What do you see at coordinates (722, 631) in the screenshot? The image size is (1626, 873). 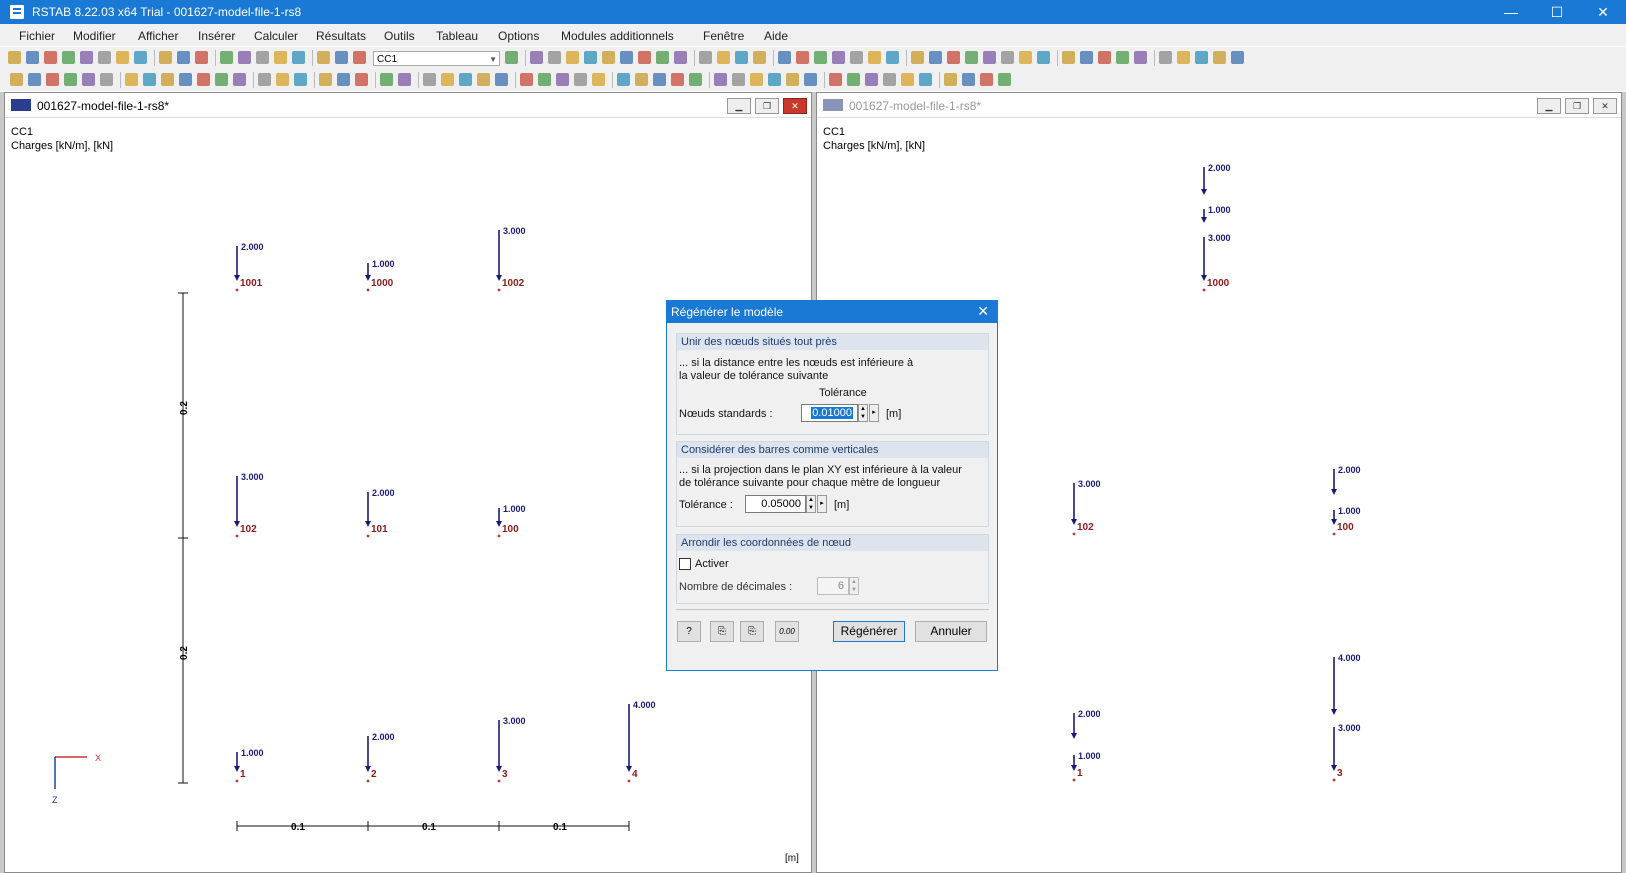 I see `export-button: ⎘` at bounding box center [722, 631].